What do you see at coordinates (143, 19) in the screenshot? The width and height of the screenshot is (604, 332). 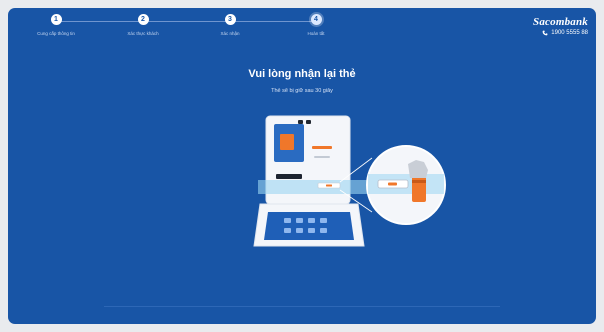 I see `step-number: 2` at bounding box center [143, 19].